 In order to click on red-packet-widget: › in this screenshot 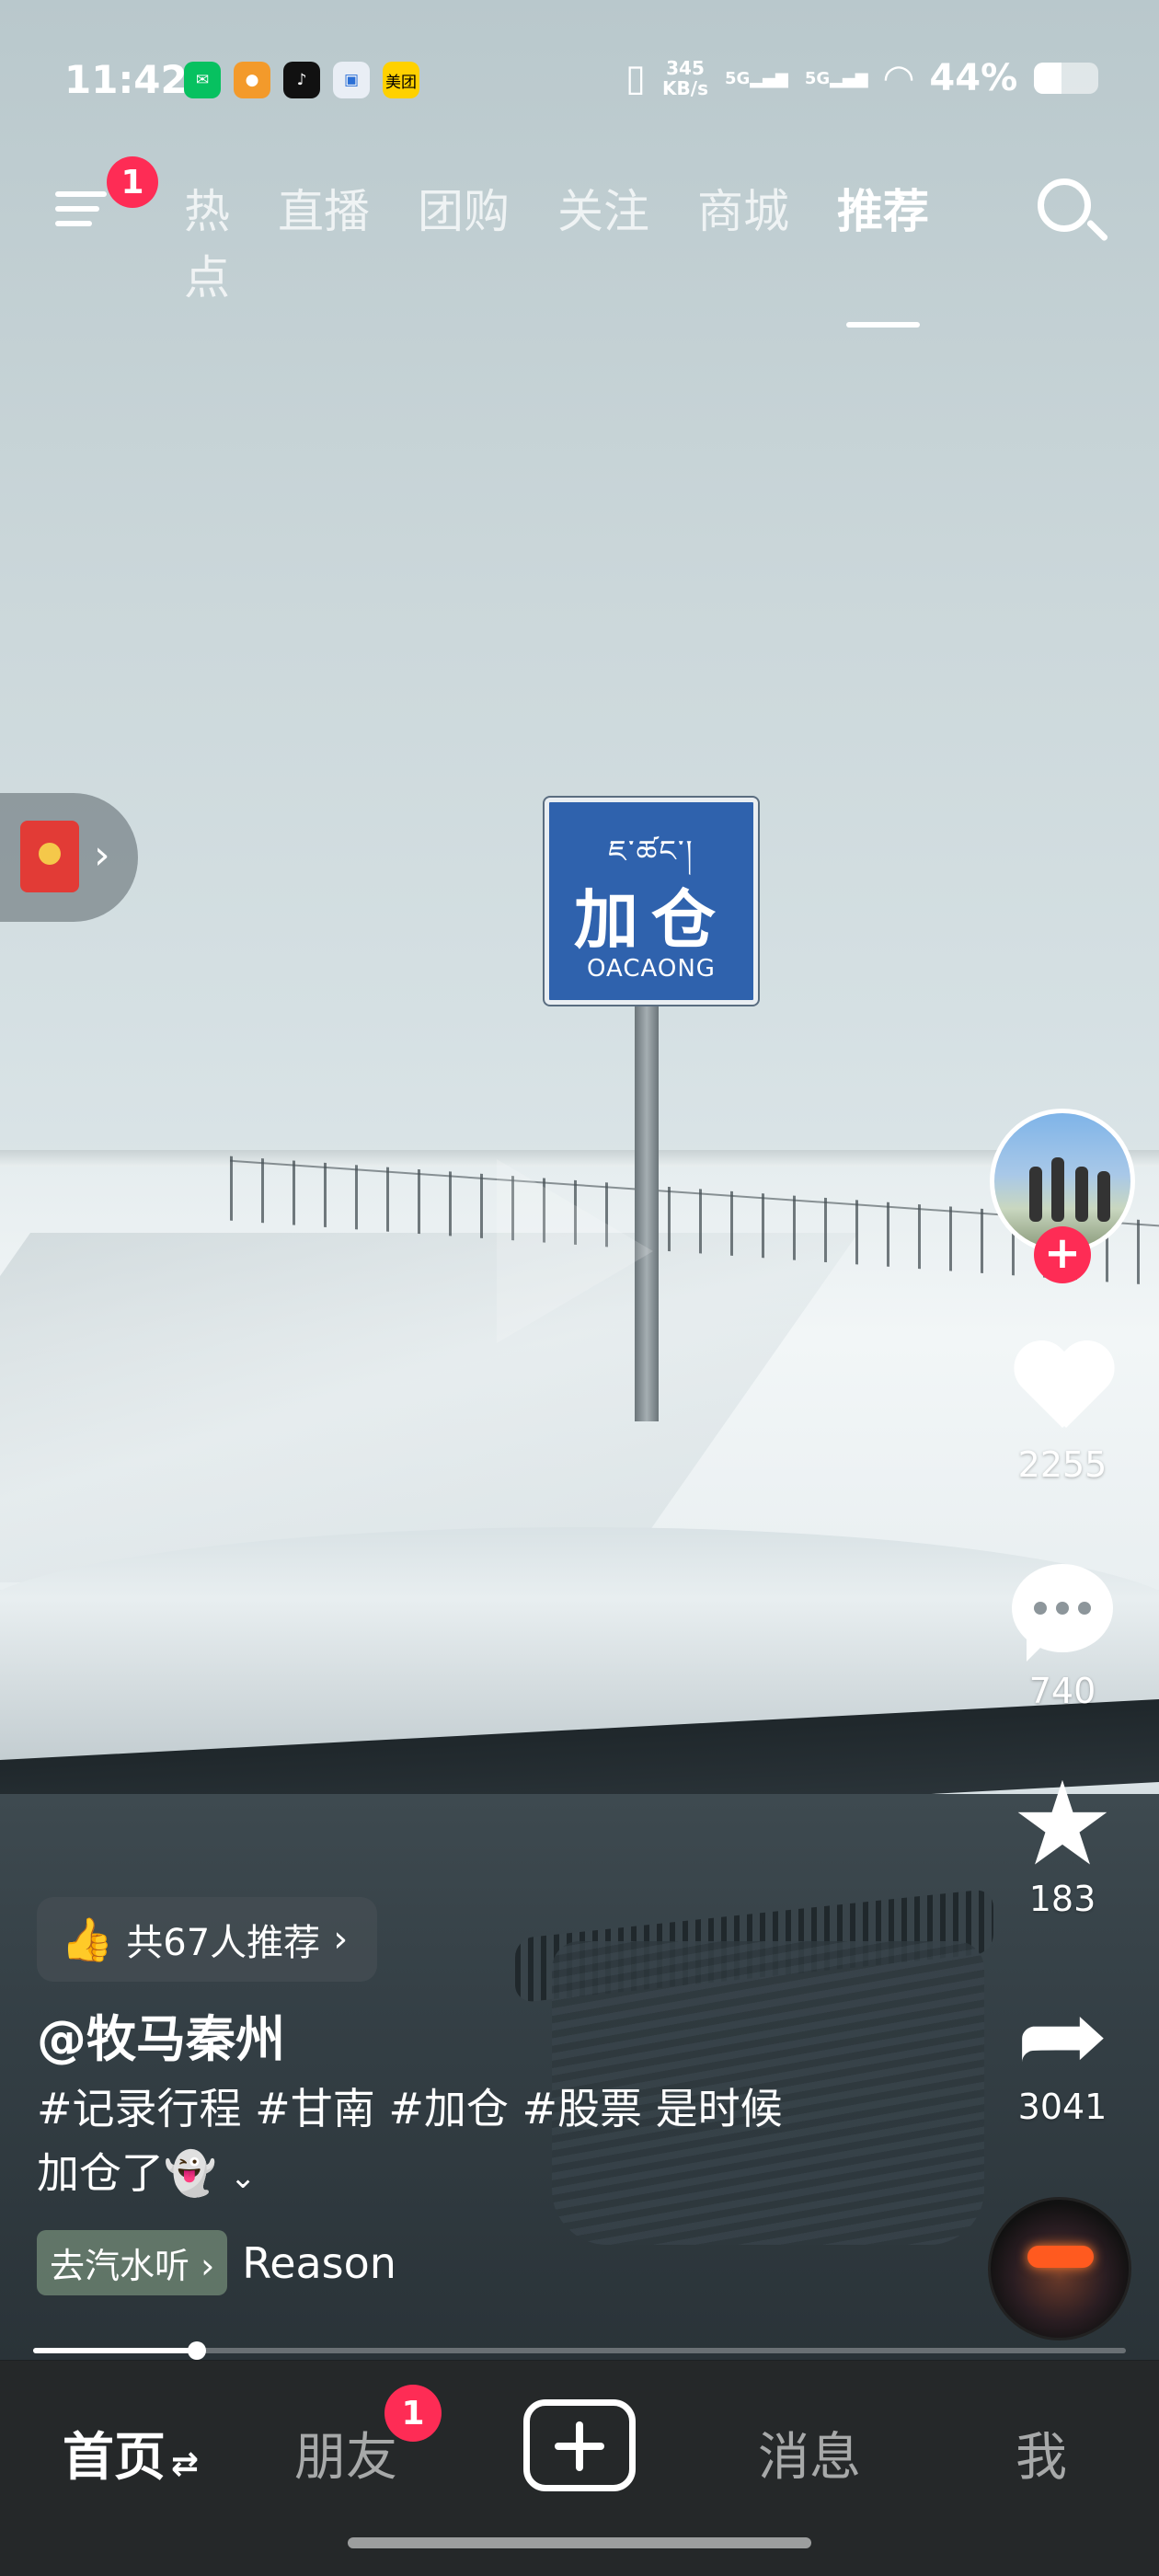, I will do `click(69, 857)`.